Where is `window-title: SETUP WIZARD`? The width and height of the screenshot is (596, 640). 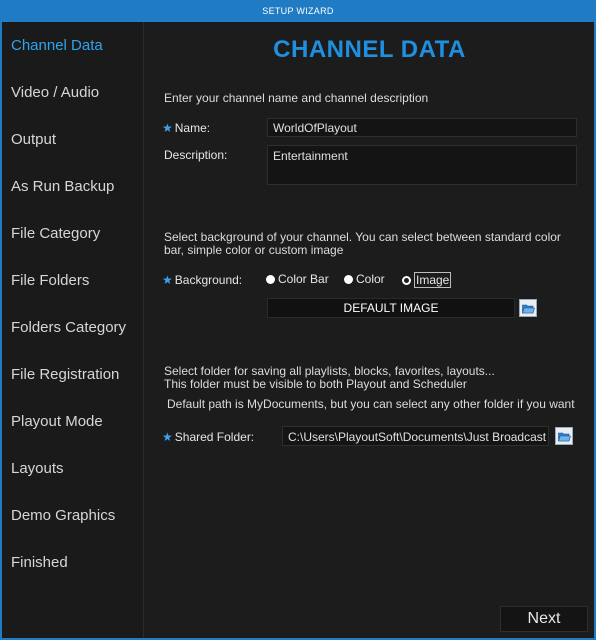
window-title: SETUP WIZARD is located at coordinates (298, 11).